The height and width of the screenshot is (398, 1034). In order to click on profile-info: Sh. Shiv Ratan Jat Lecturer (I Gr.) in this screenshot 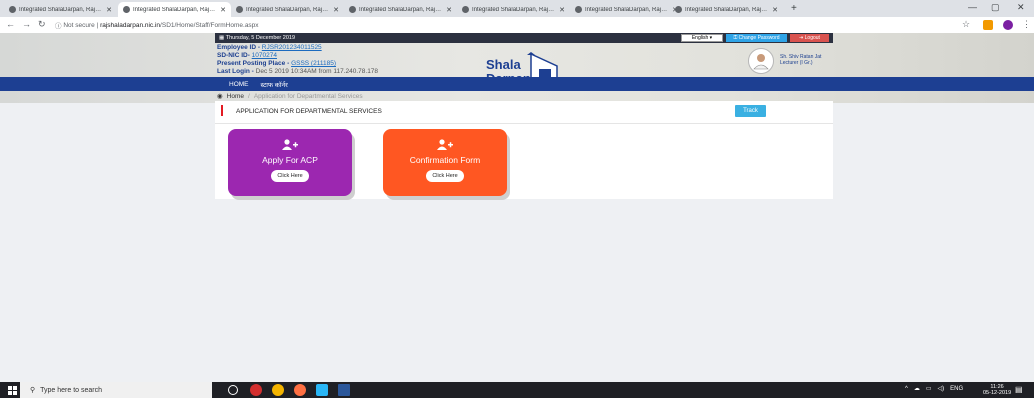, I will do `click(800, 60)`.